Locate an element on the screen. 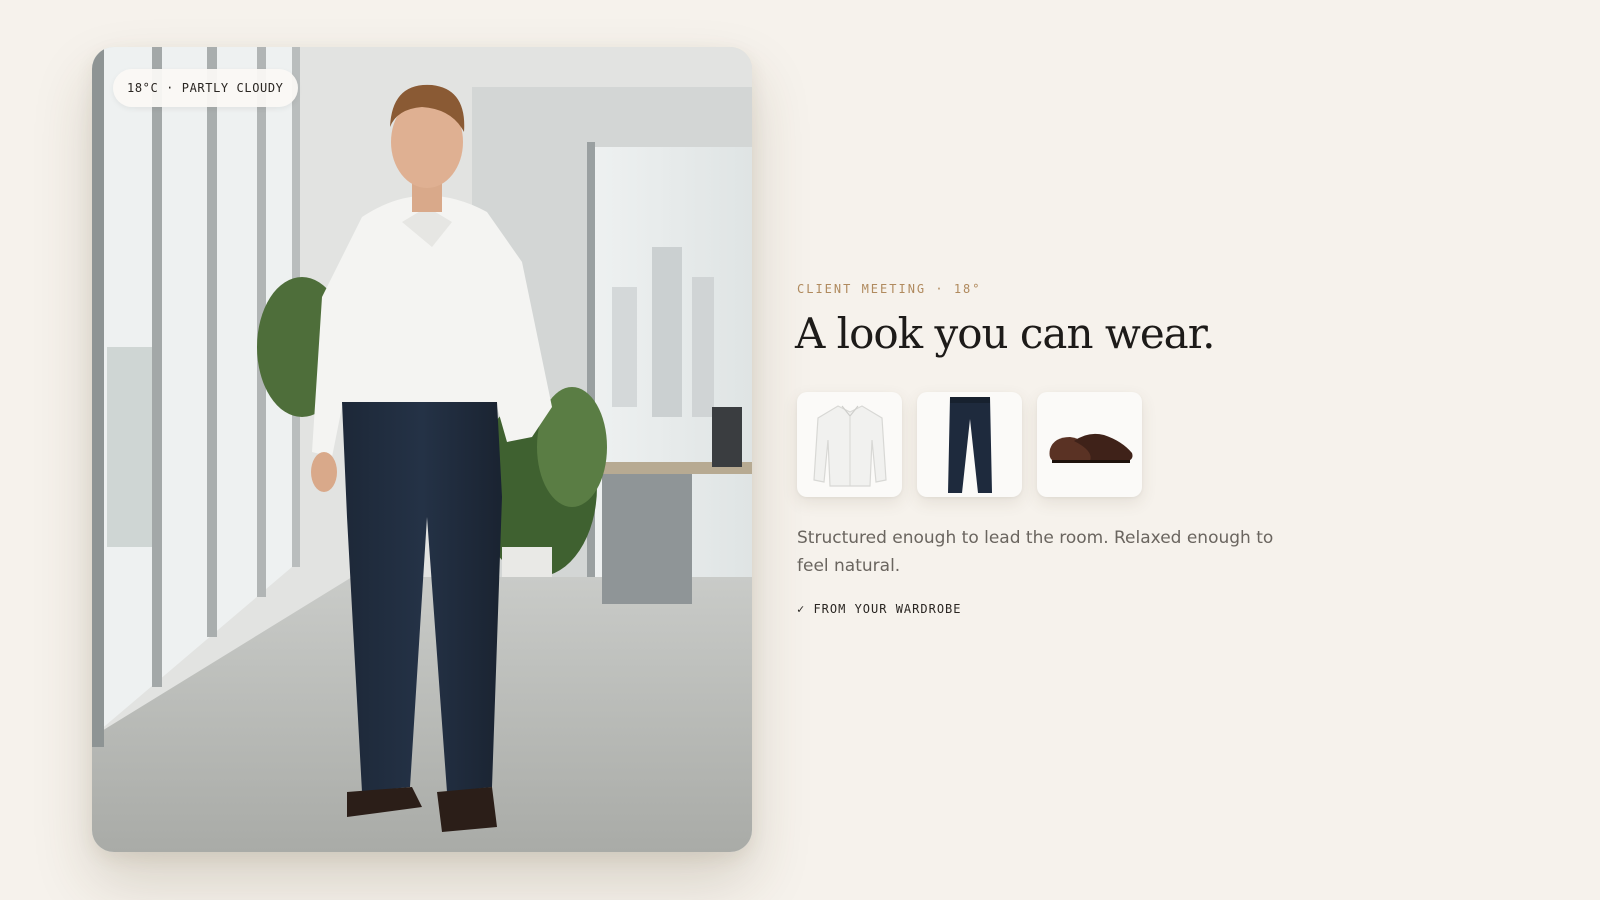  trousers-icon is located at coordinates (969, 444).